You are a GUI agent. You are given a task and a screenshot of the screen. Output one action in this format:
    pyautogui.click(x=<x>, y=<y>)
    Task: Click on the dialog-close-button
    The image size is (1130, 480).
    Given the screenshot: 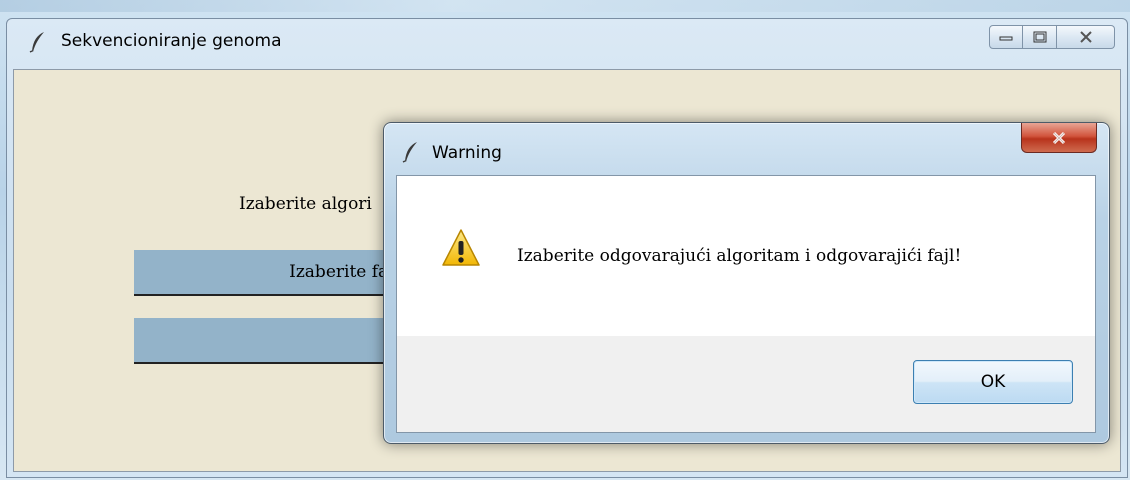 What is the action you would take?
    pyautogui.click(x=1059, y=138)
    